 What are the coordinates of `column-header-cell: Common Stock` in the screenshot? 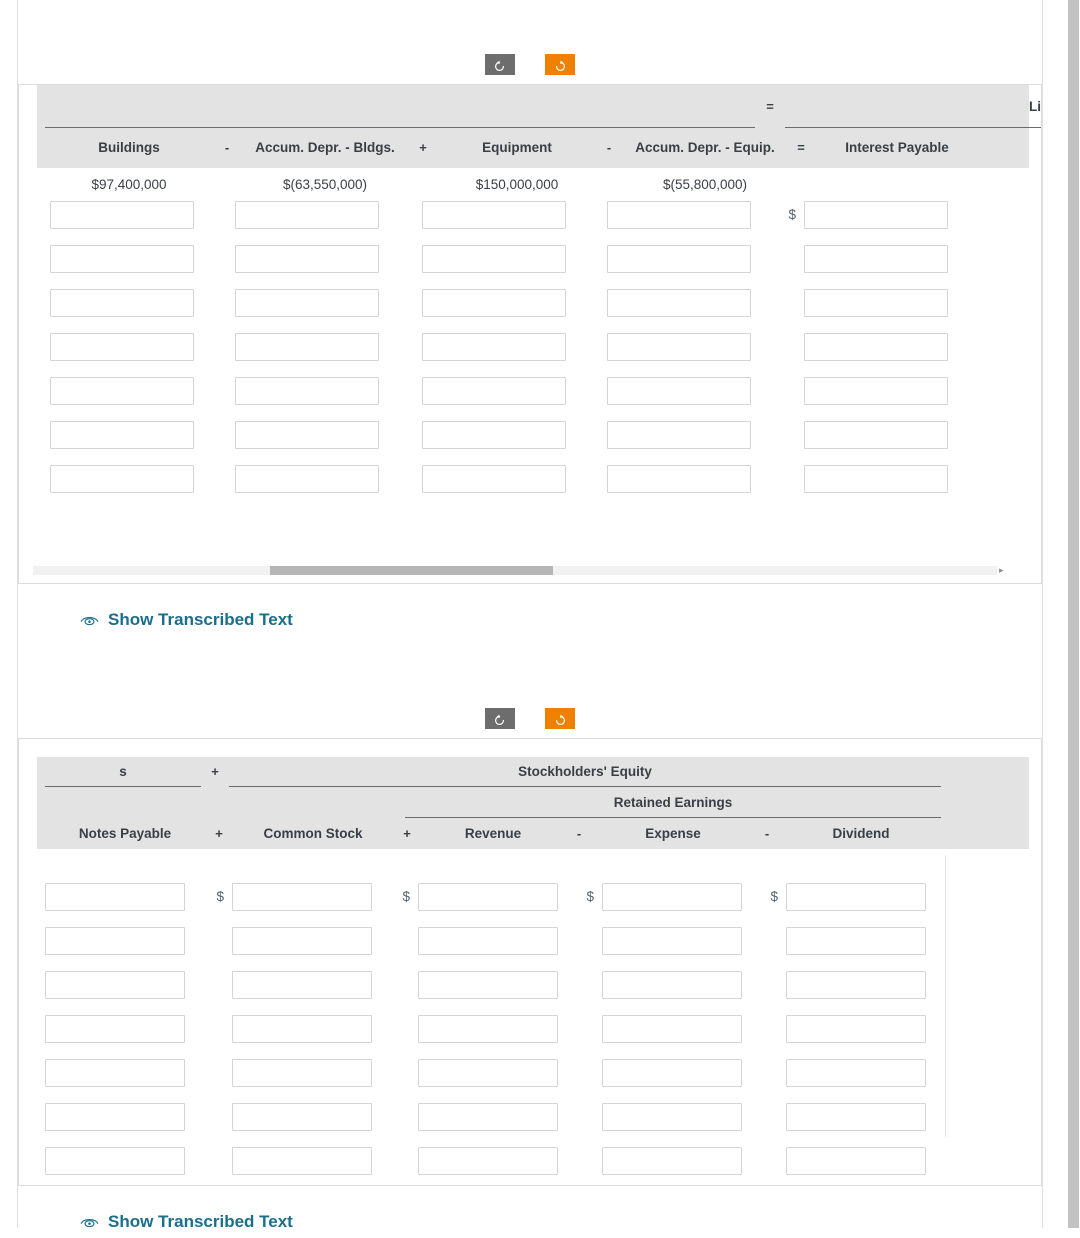 It's located at (313, 833).